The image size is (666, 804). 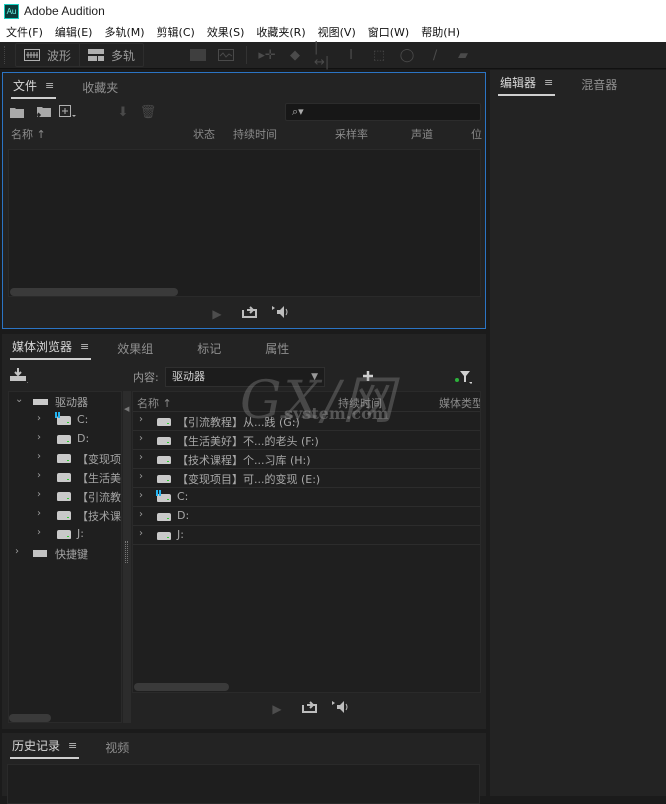 I want to click on tree-shortcuts: › 快捷键, so click(x=65, y=553).